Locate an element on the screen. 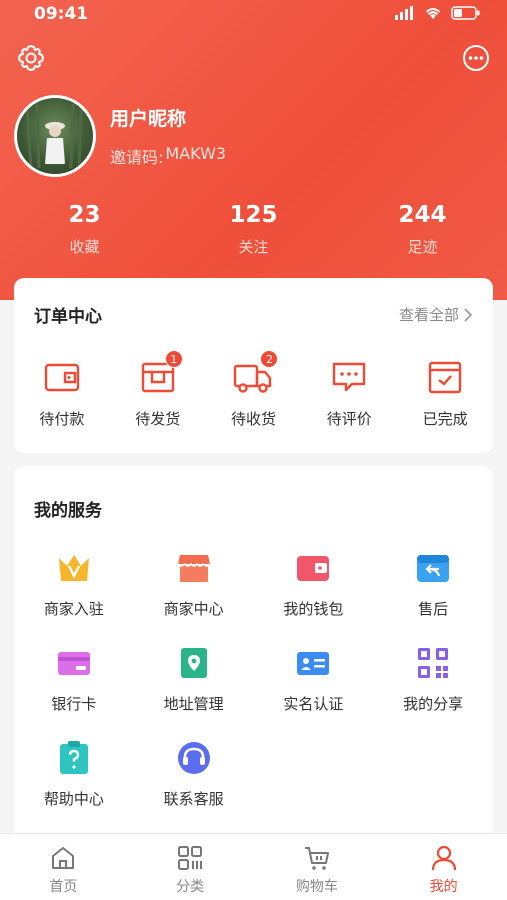 The height and width of the screenshot is (900, 507). order-label: 待评价 is located at coordinates (349, 419).